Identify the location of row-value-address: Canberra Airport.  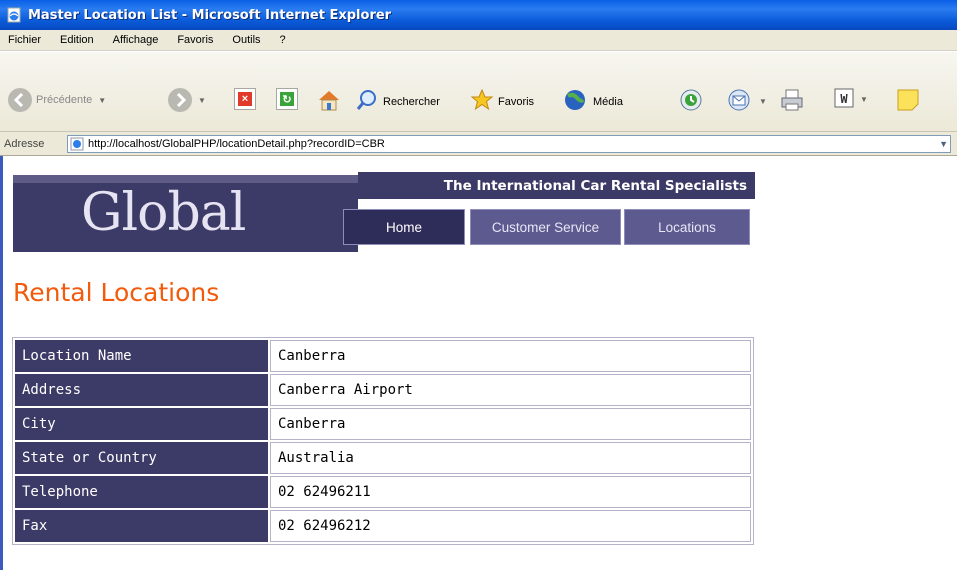
(510, 390).